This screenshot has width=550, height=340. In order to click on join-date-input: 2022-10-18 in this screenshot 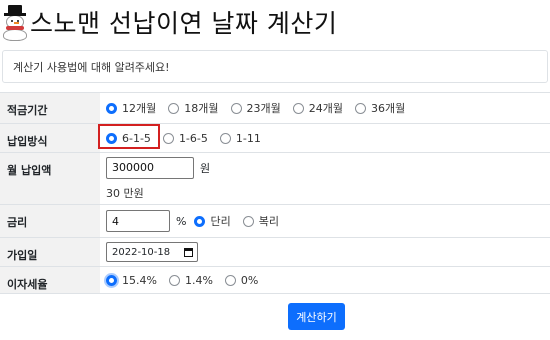, I will do `click(152, 252)`.